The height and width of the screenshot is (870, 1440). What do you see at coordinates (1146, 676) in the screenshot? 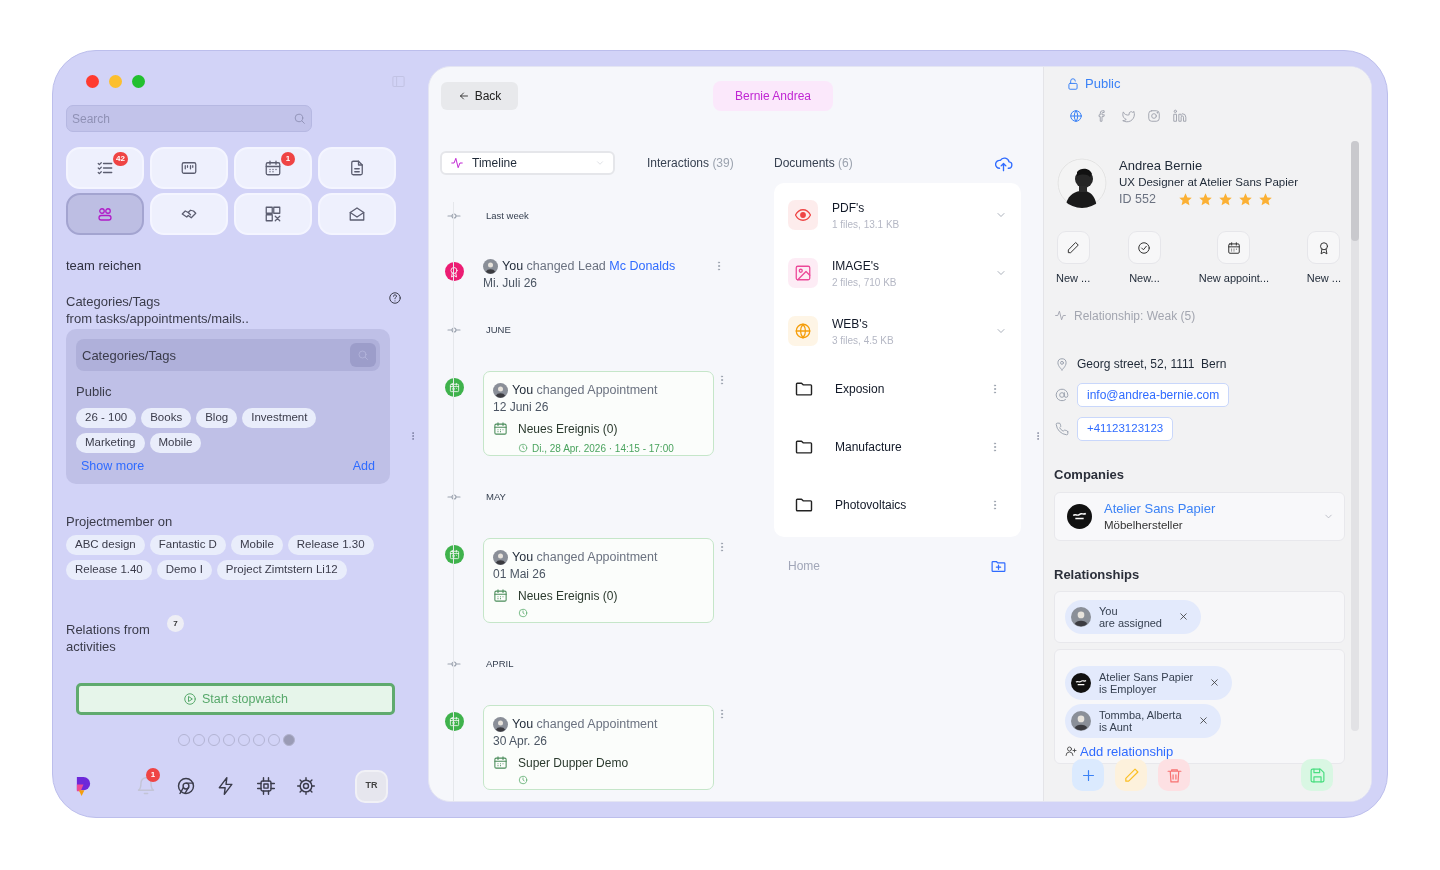
I see `relationship-name: Atelier Sans Papier` at bounding box center [1146, 676].